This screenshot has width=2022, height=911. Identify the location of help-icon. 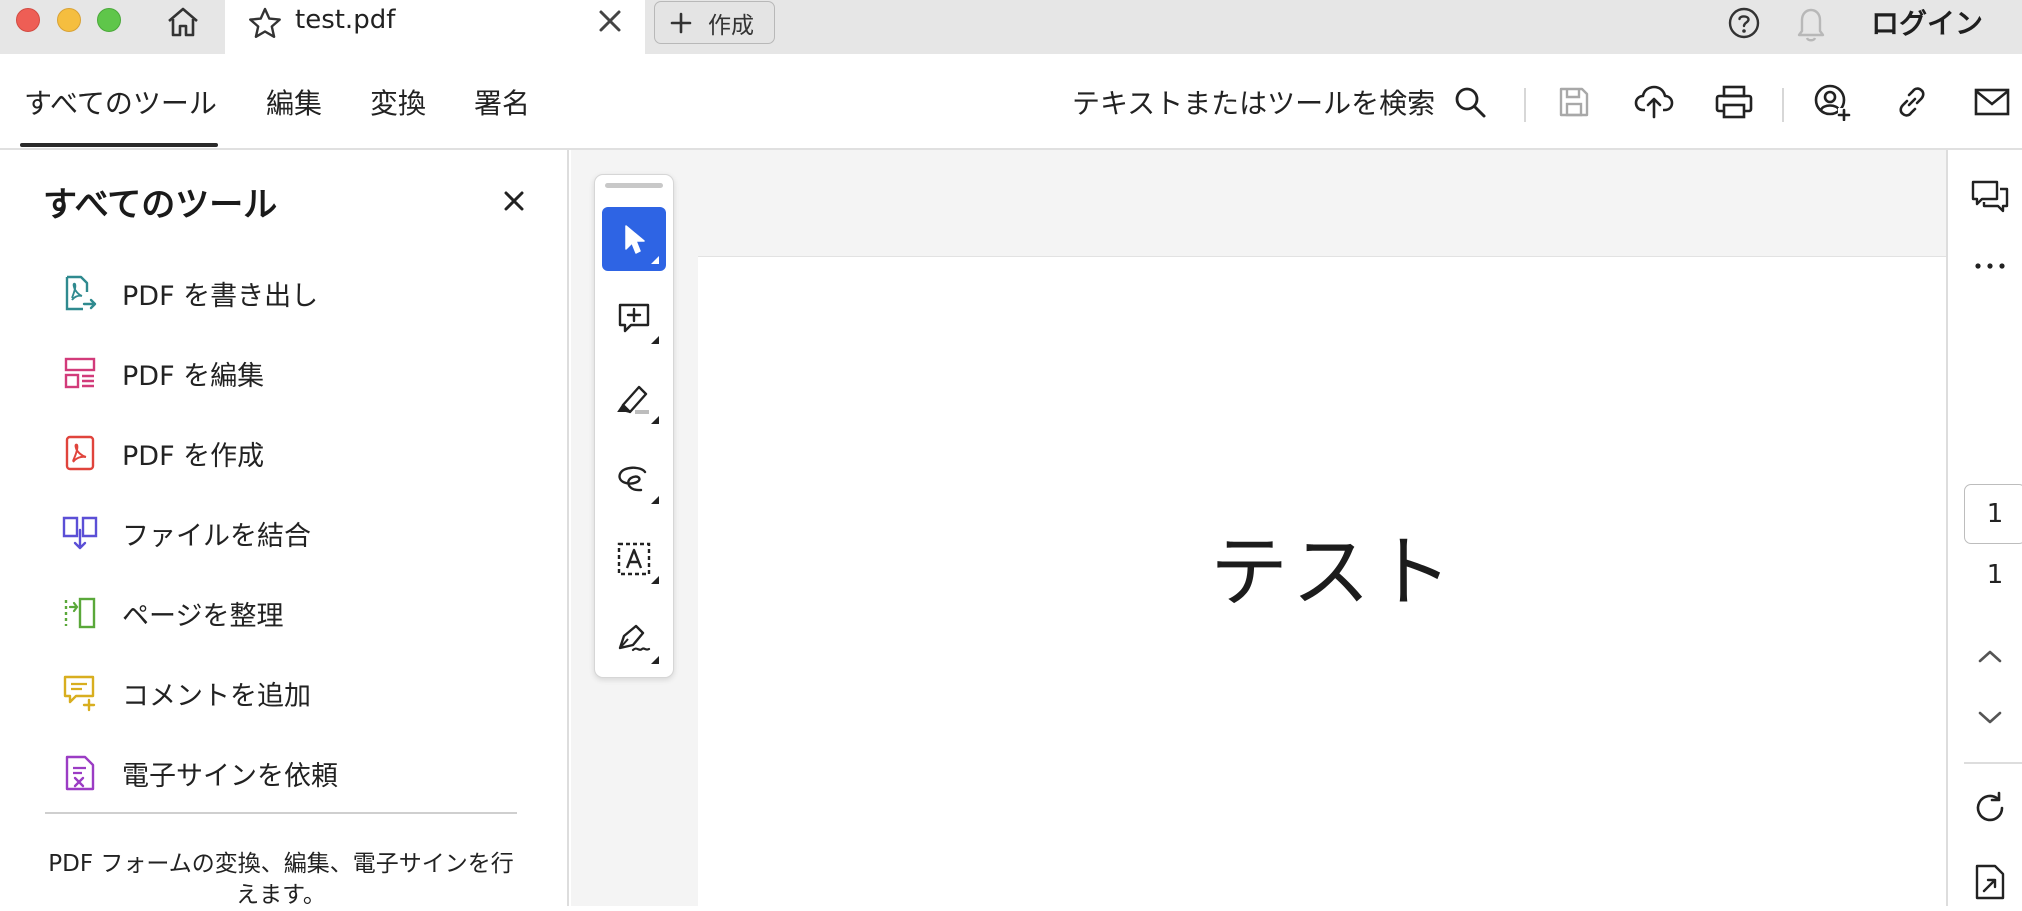
(1744, 23).